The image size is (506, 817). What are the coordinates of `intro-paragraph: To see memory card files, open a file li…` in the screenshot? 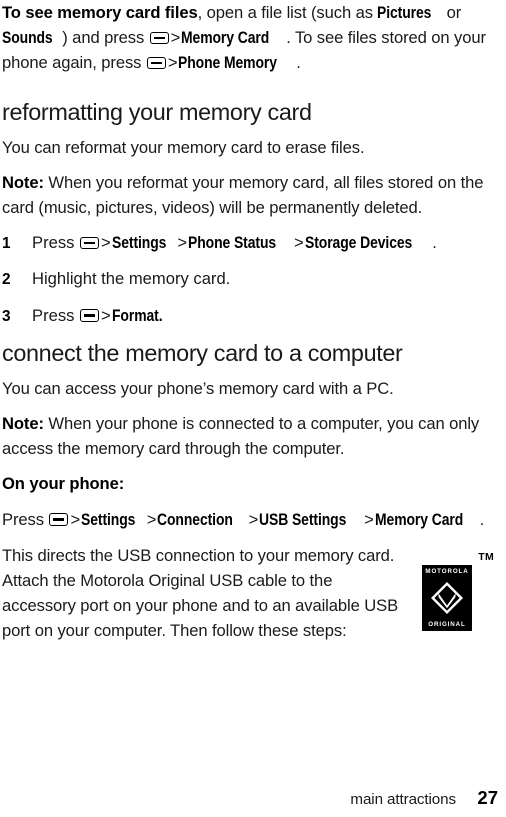 It's located at (250, 38).